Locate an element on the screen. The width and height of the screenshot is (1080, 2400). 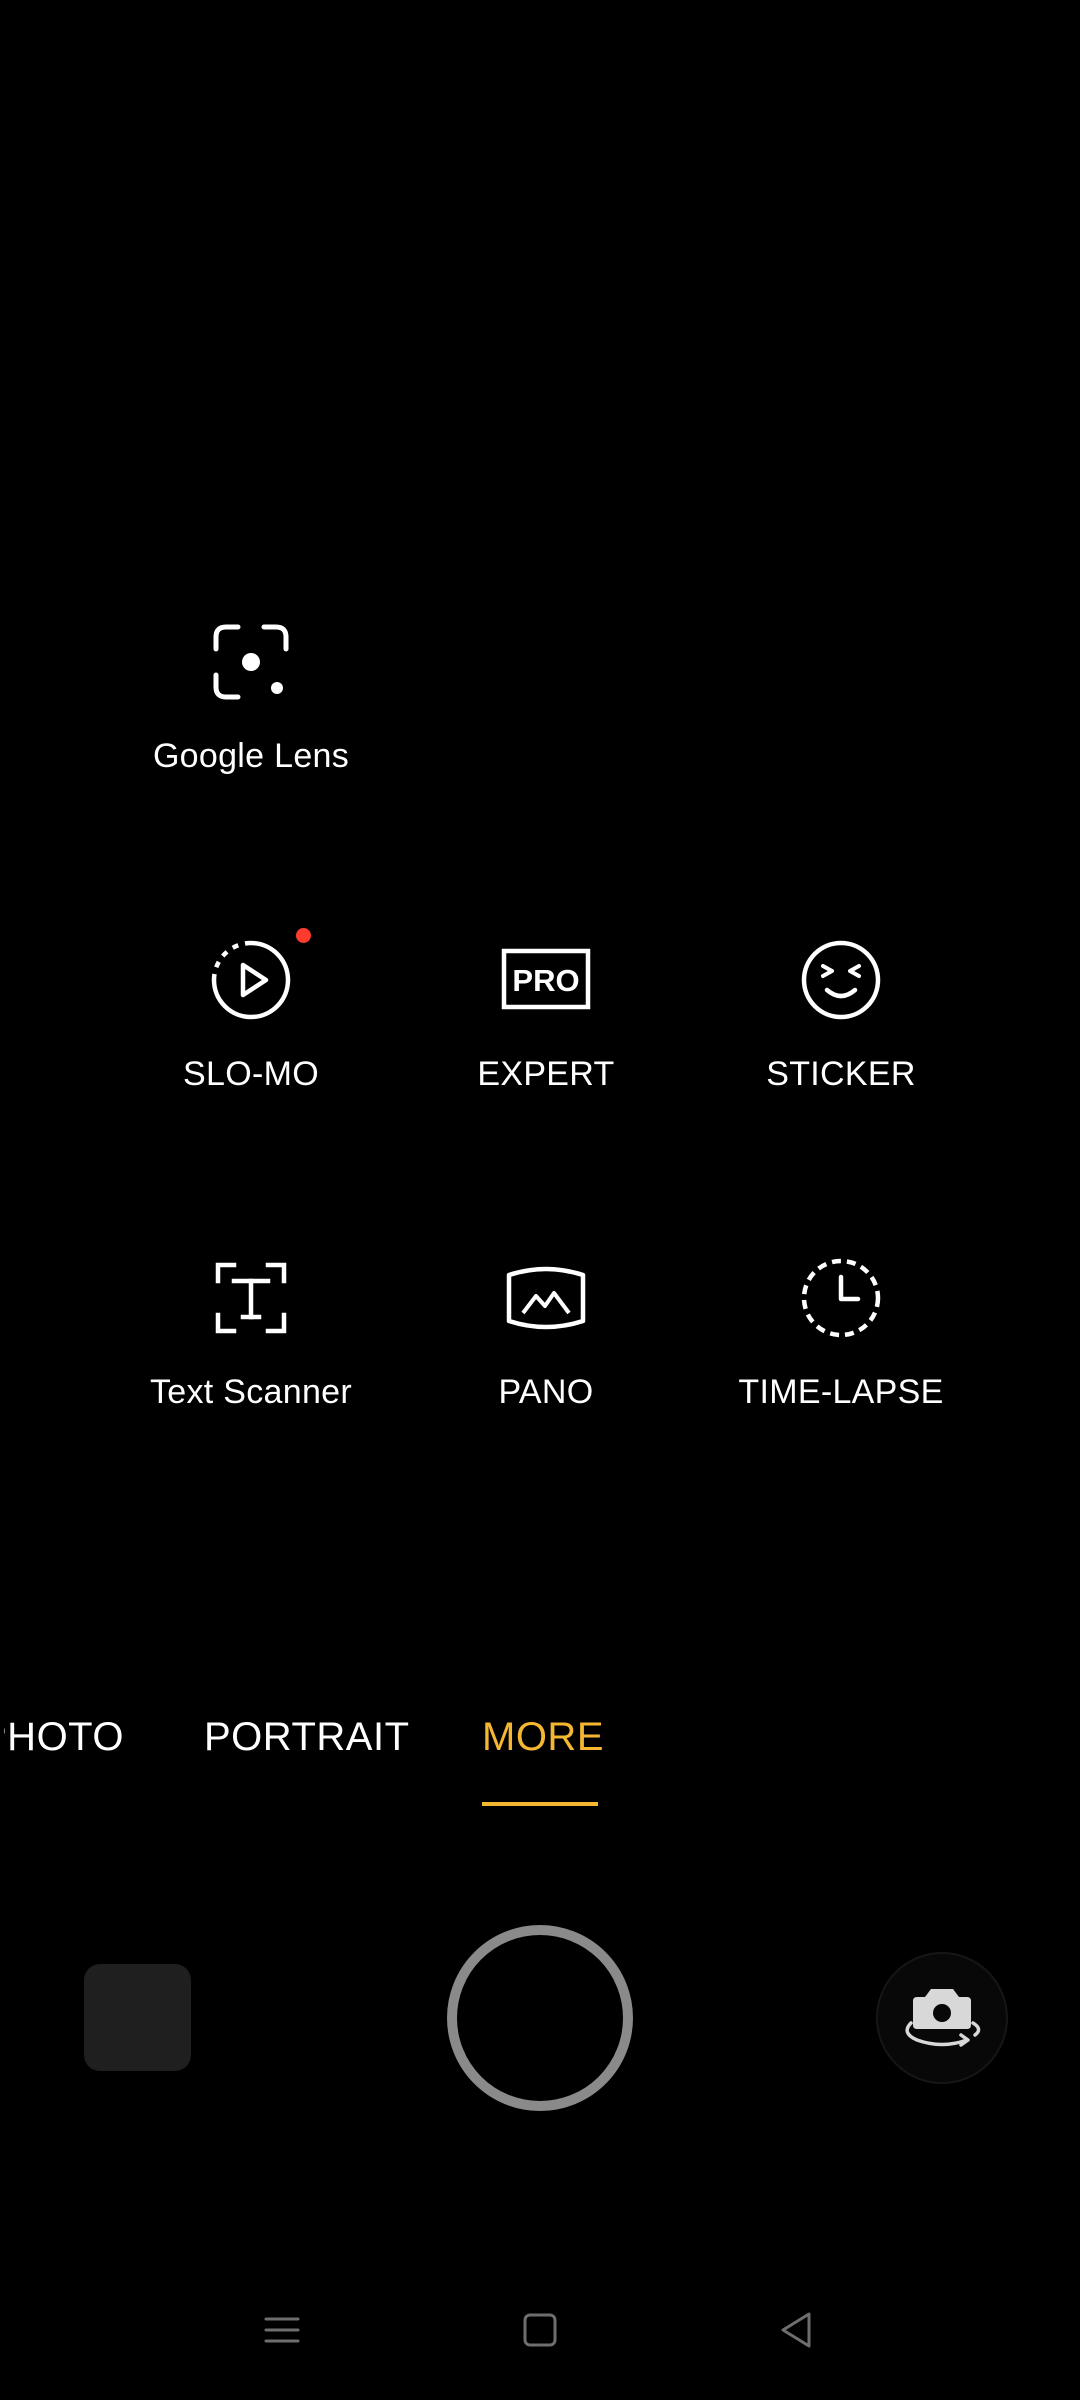
pro-icon: PRO is located at coordinates (546, 980).